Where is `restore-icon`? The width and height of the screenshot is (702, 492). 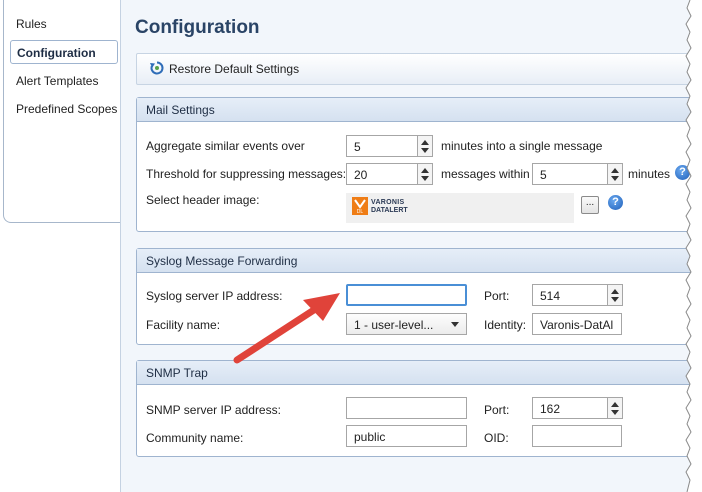 restore-icon is located at coordinates (157, 68).